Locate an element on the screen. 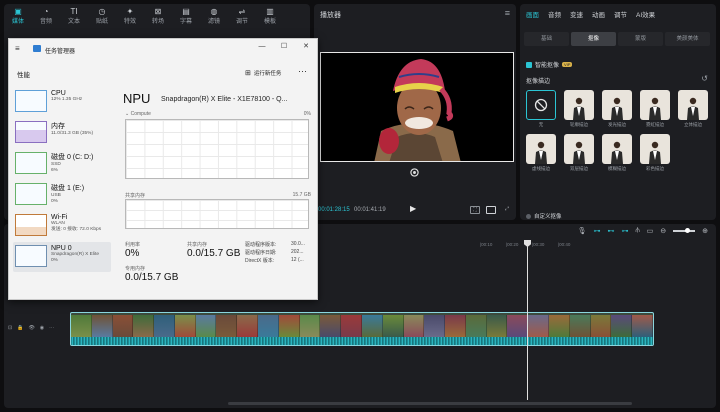 The height and width of the screenshot is (412, 720). inspector-tab-4: 调节 is located at coordinates (620, 14).